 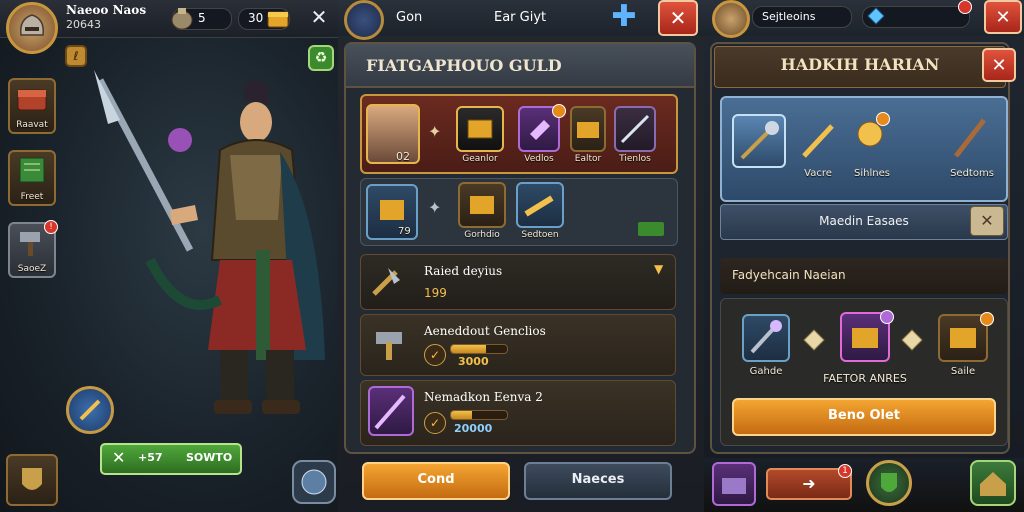 What do you see at coordinates (386, 282) in the screenshot?
I see `axe-icon` at bounding box center [386, 282].